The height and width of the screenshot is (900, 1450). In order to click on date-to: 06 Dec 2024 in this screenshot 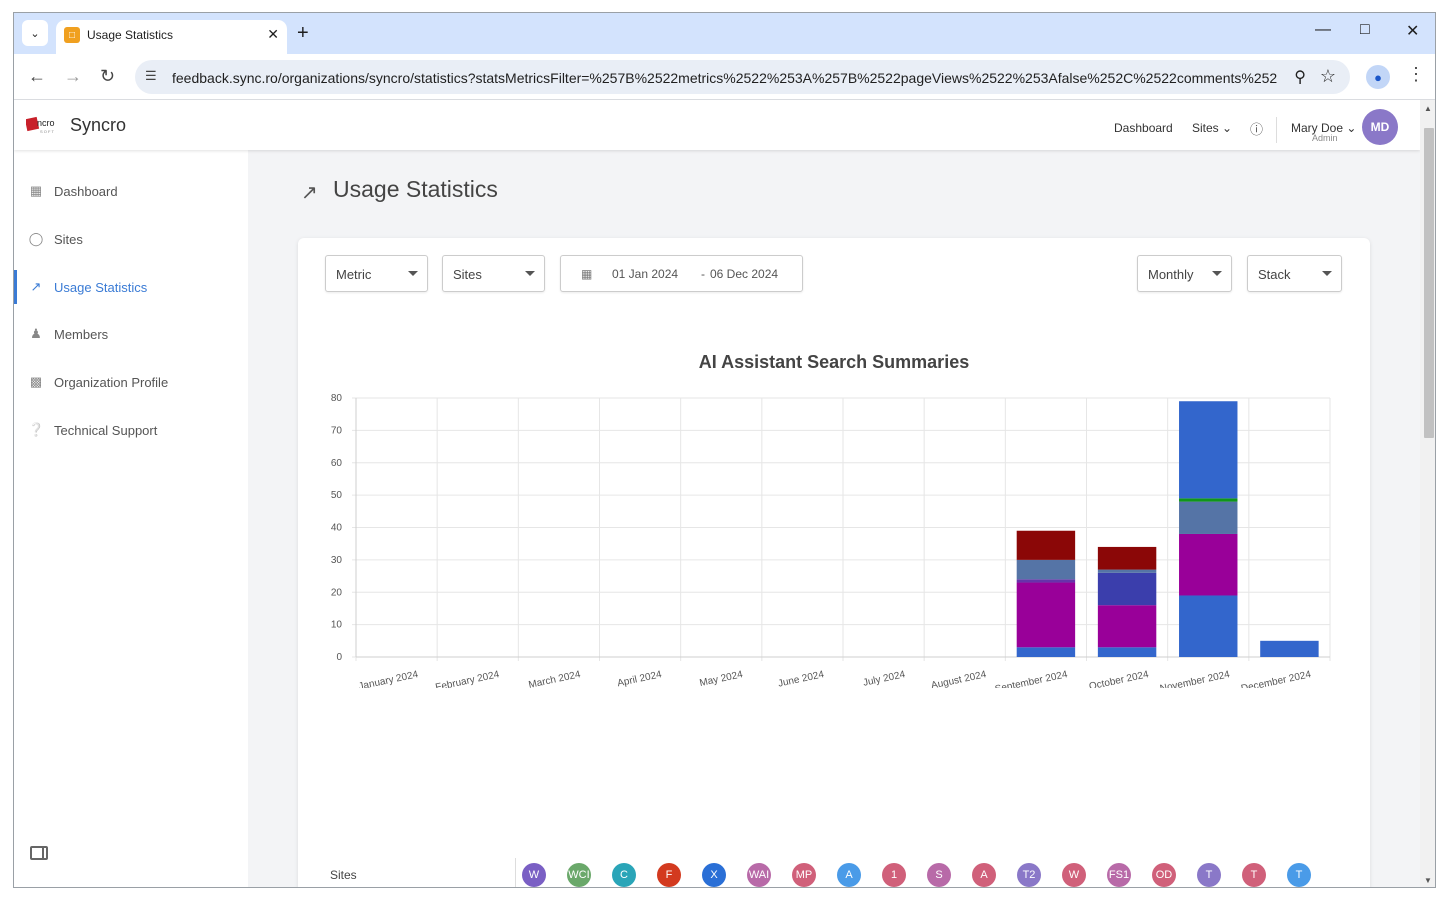, I will do `click(744, 274)`.